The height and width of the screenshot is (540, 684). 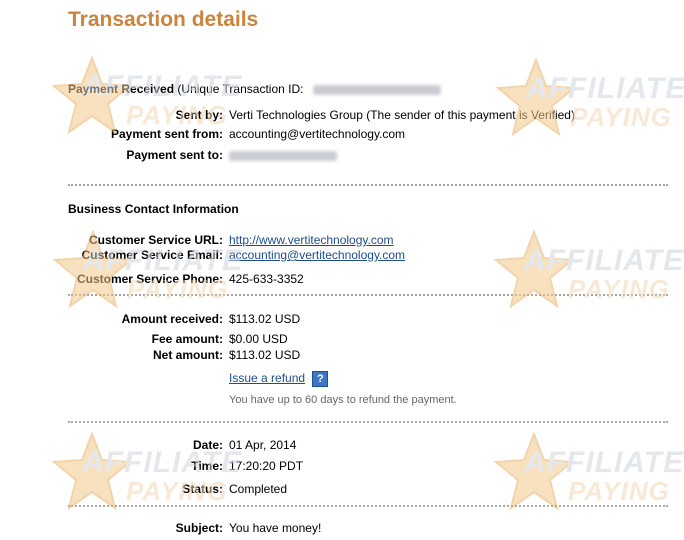 What do you see at coordinates (258, 489) in the screenshot?
I see `status-value: Completed` at bounding box center [258, 489].